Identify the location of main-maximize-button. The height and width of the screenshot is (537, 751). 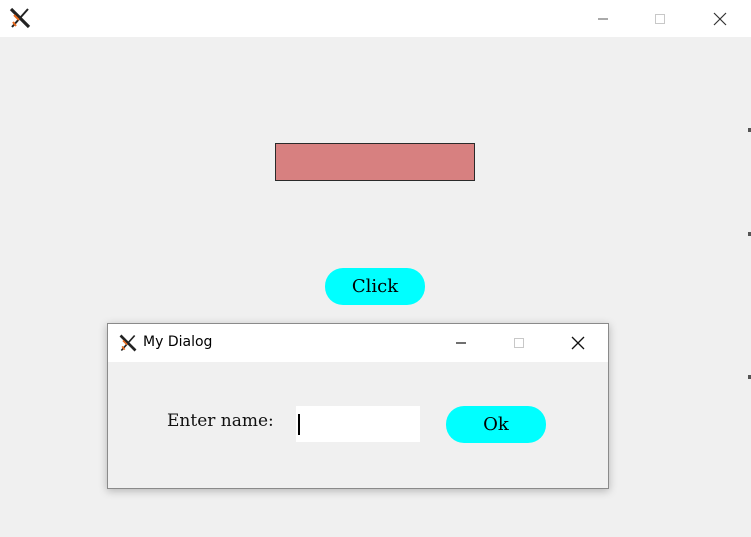
(660, 18).